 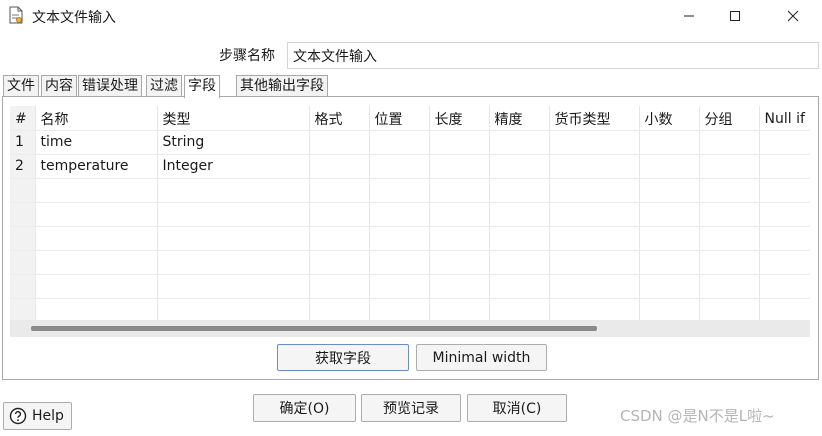 What do you see at coordinates (96, 142) in the screenshot?
I see `cell-name: time` at bounding box center [96, 142].